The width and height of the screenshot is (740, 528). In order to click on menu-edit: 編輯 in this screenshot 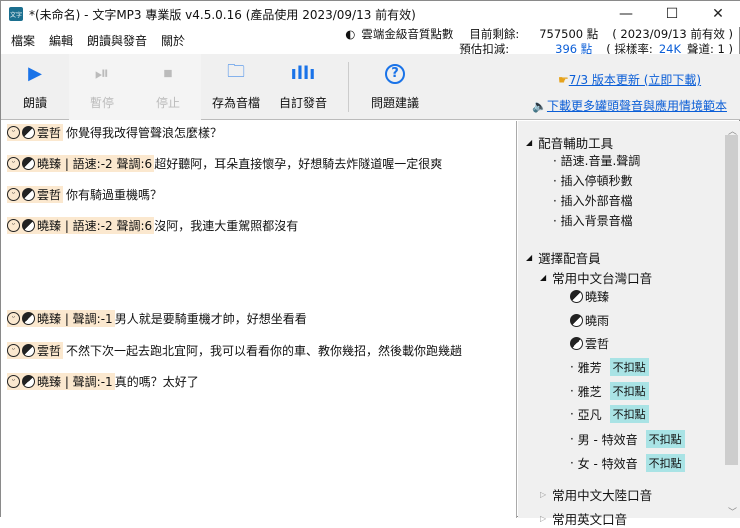, I will do `click(61, 40)`.